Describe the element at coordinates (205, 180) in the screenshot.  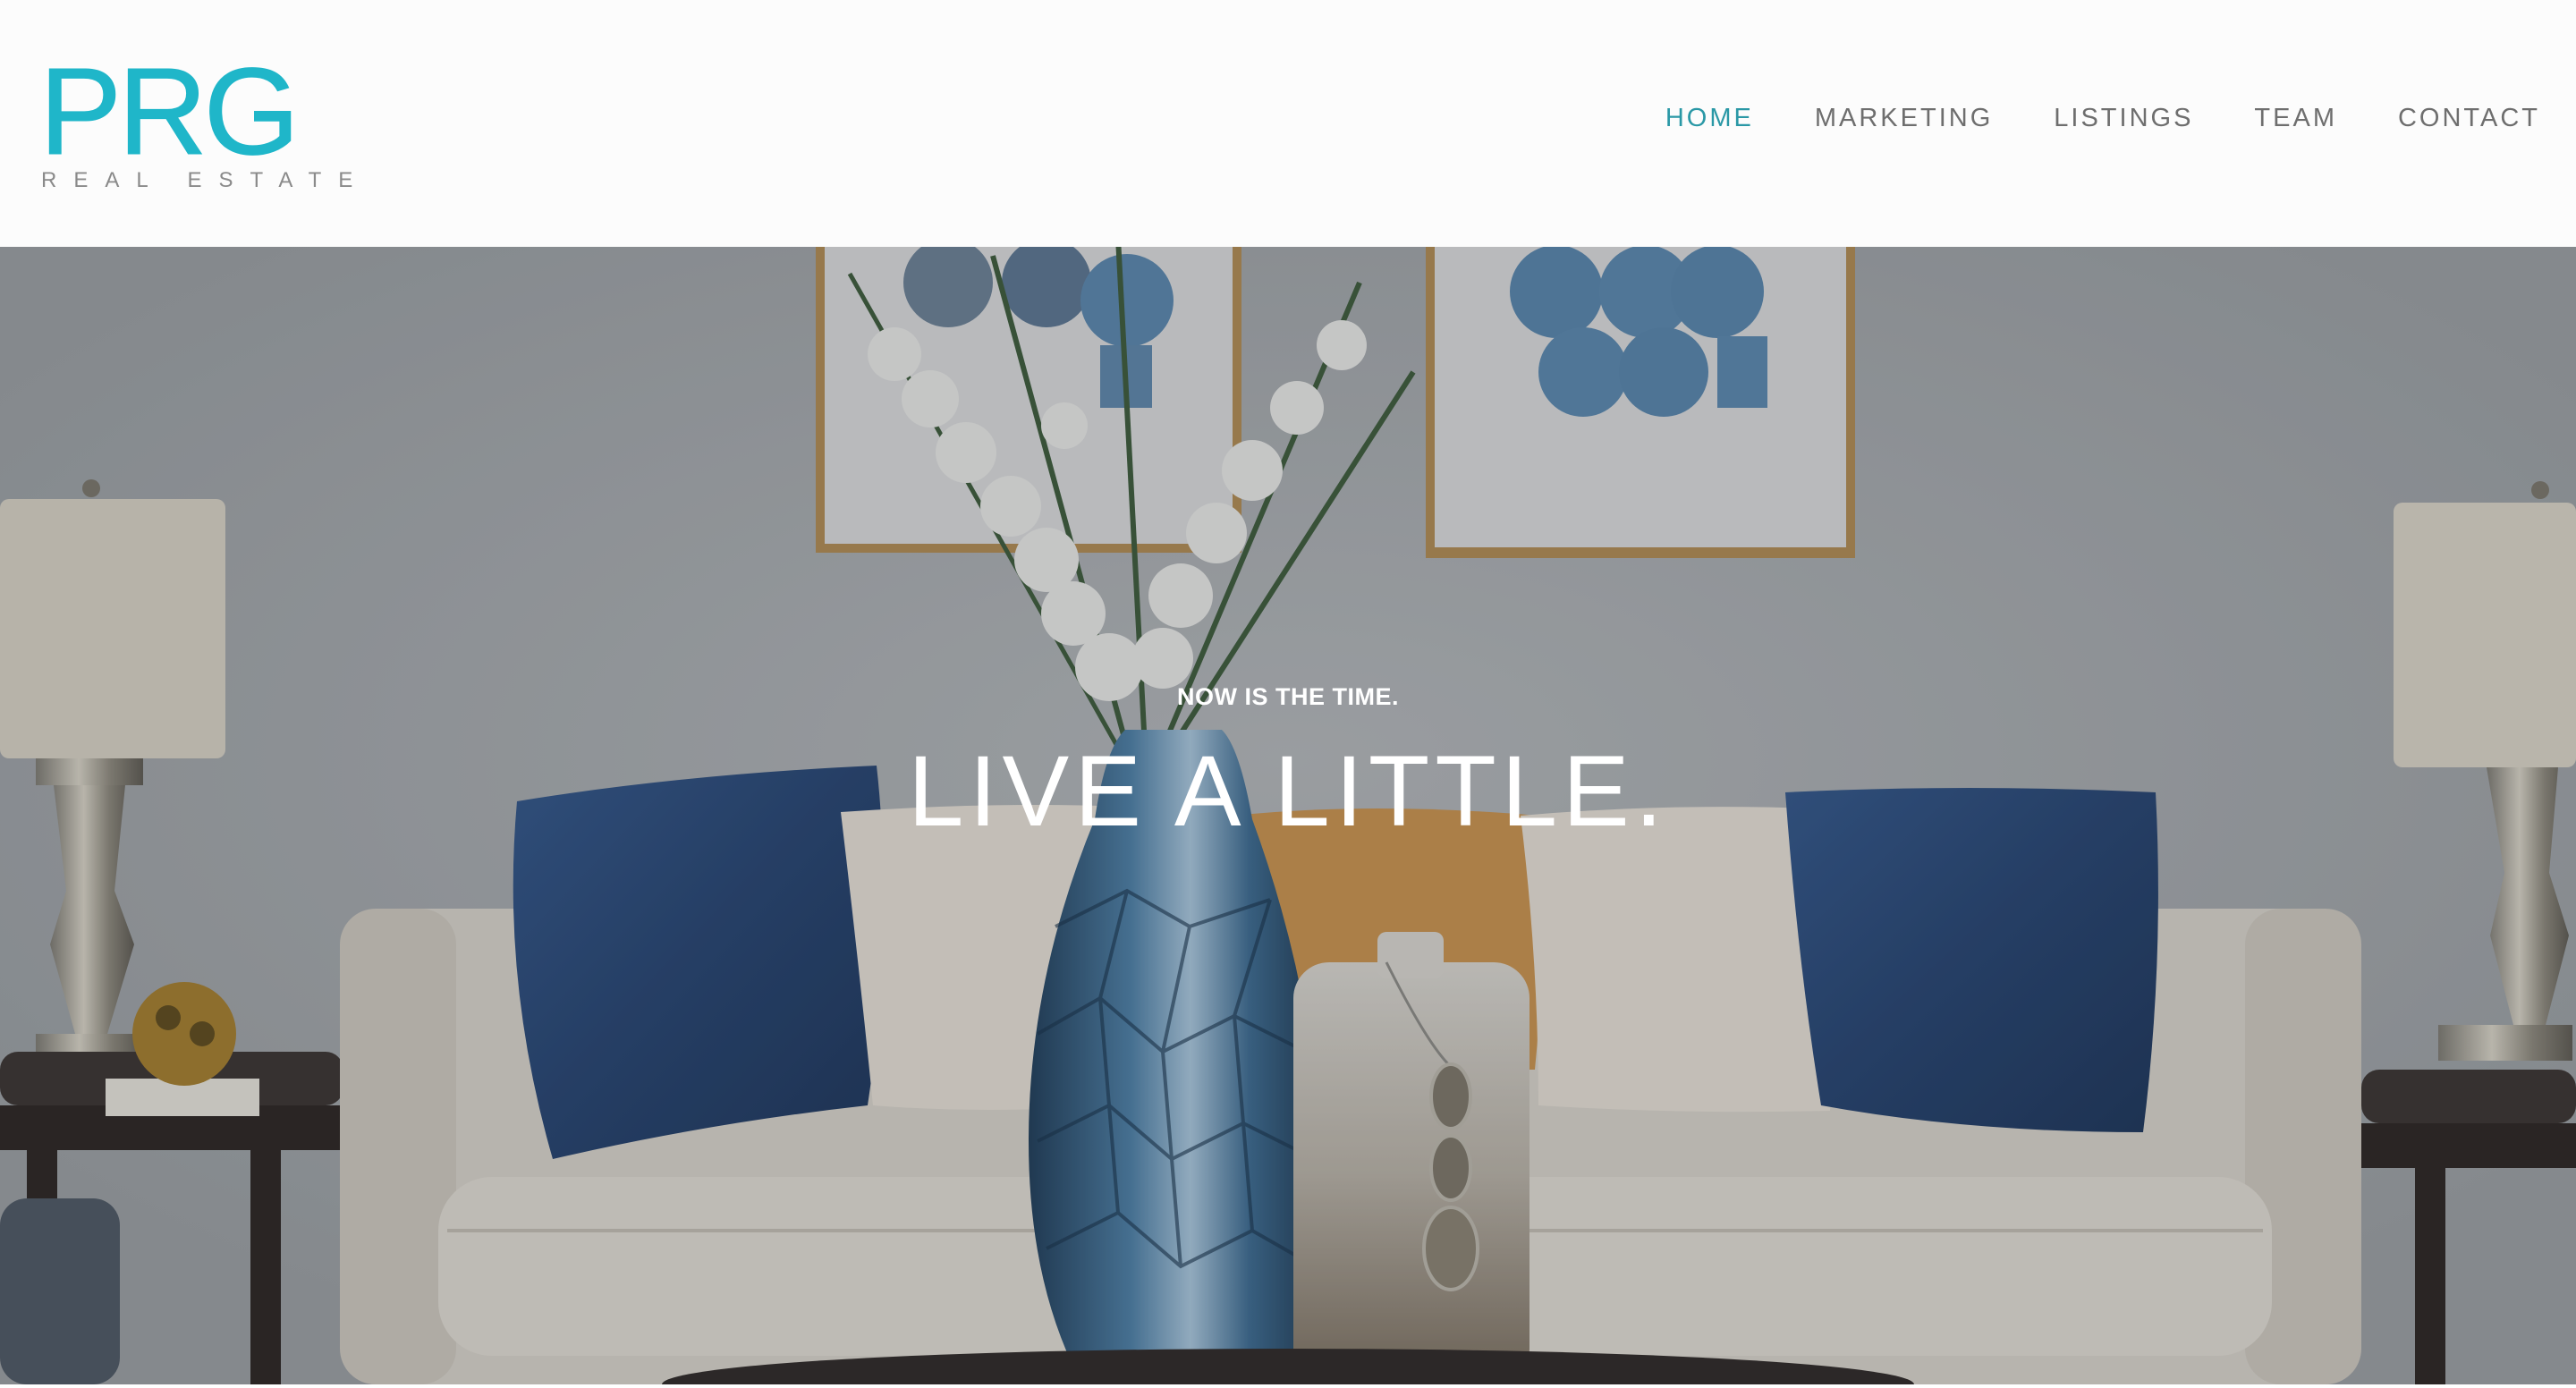
I see `logo-subtitle: REAL ESTATE` at that location.